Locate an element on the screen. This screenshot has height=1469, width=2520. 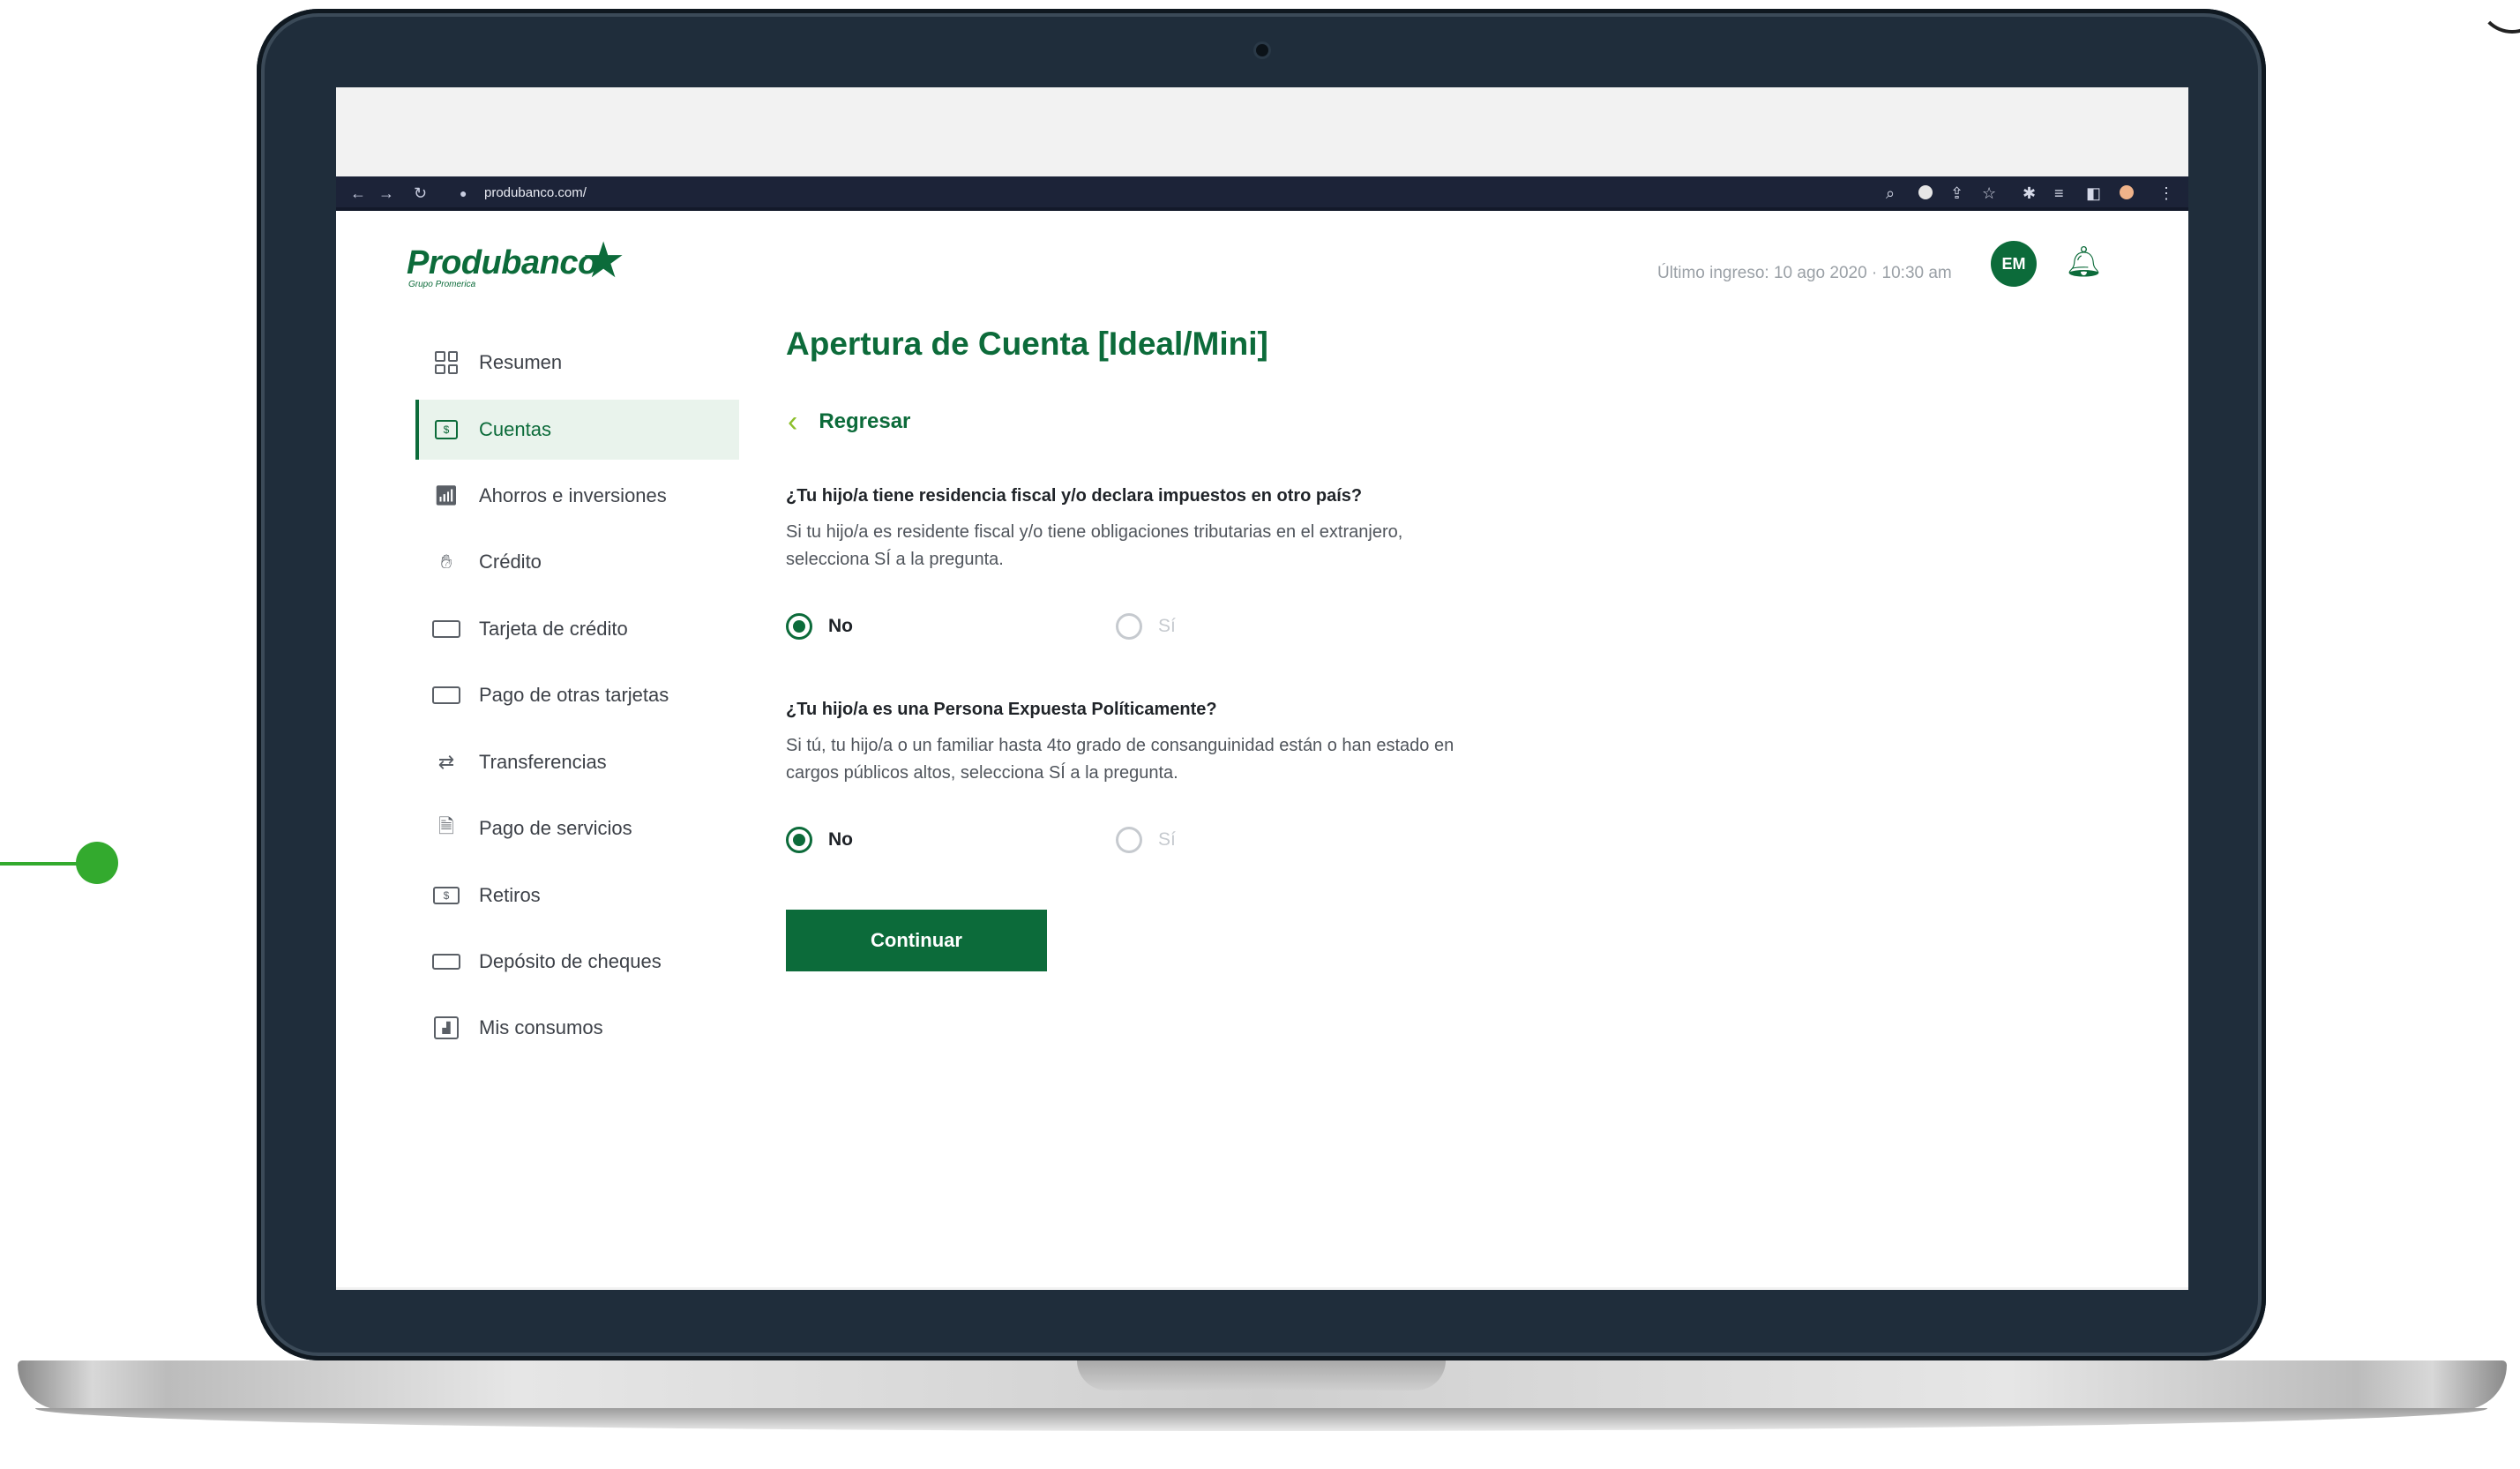
laptop-notch is located at coordinates (1261, 1375).